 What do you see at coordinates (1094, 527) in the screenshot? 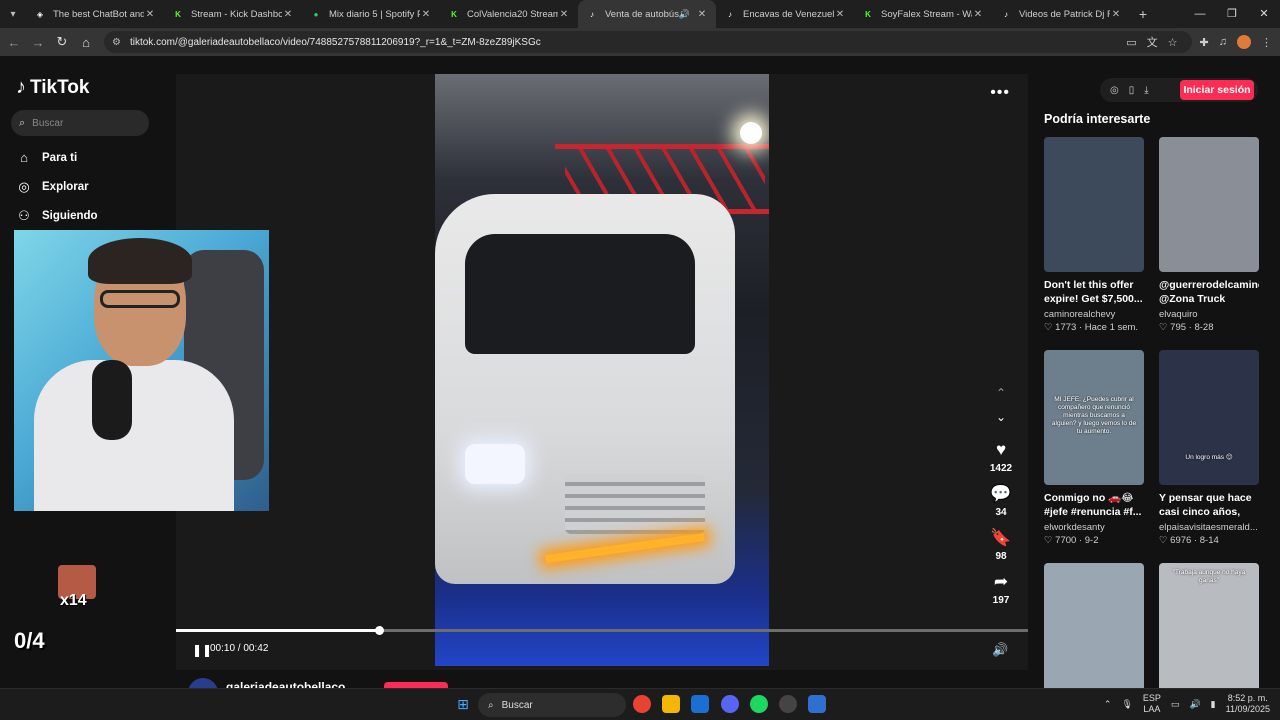
I see `card-author: elworkdesanty` at bounding box center [1094, 527].